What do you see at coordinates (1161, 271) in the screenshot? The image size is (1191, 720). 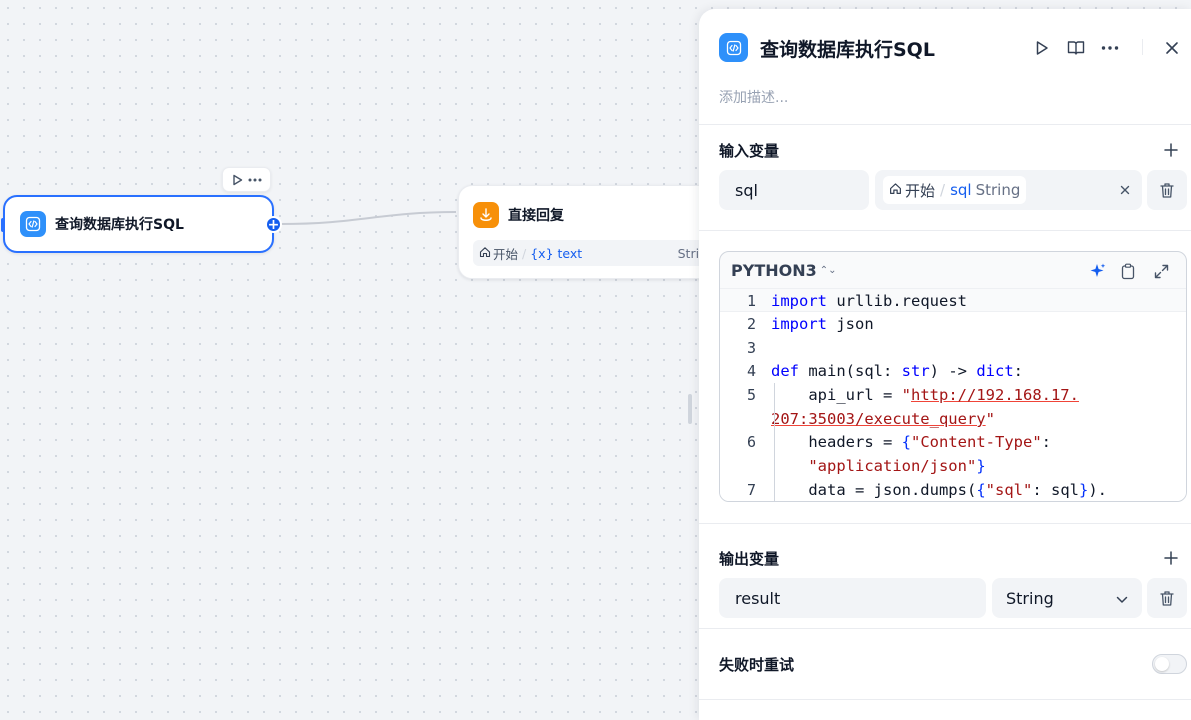 I see `expand-icon` at bounding box center [1161, 271].